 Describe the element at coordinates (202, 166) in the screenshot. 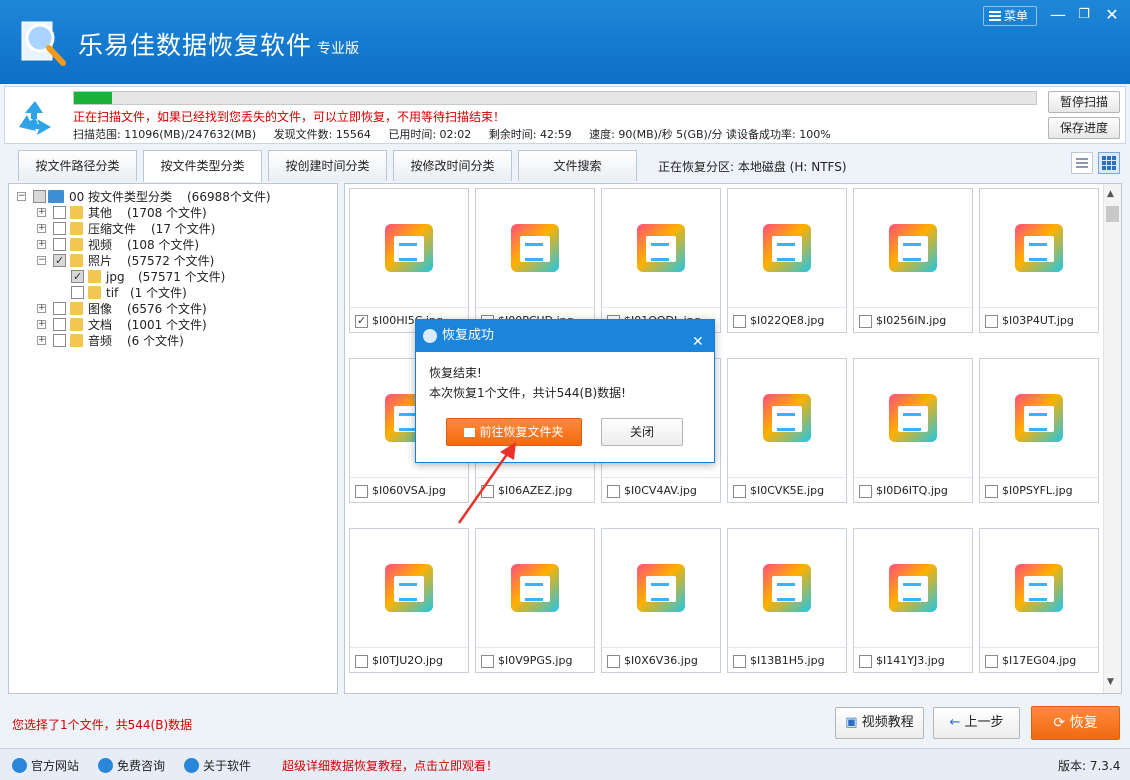

I see `tab-by-type: 按文件类型分类` at that location.